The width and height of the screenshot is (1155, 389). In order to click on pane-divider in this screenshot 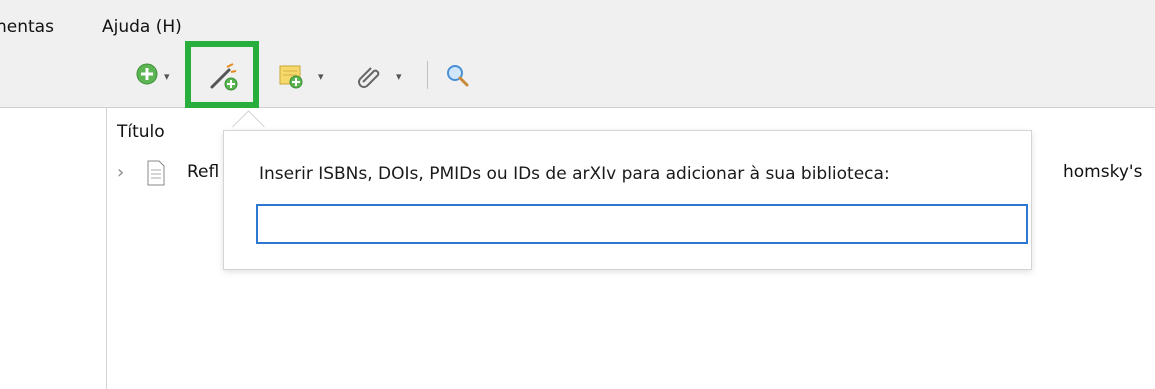, I will do `click(106, 248)`.